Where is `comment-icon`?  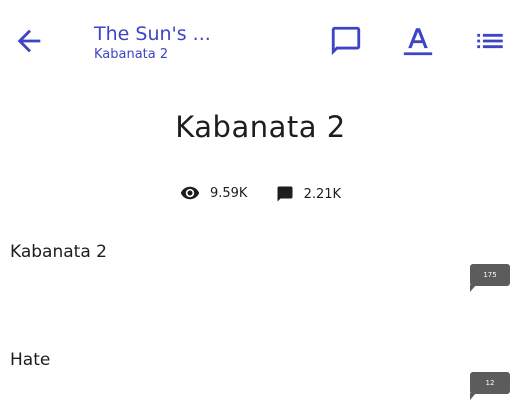 comment-icon is located at coordinates (346, 41).